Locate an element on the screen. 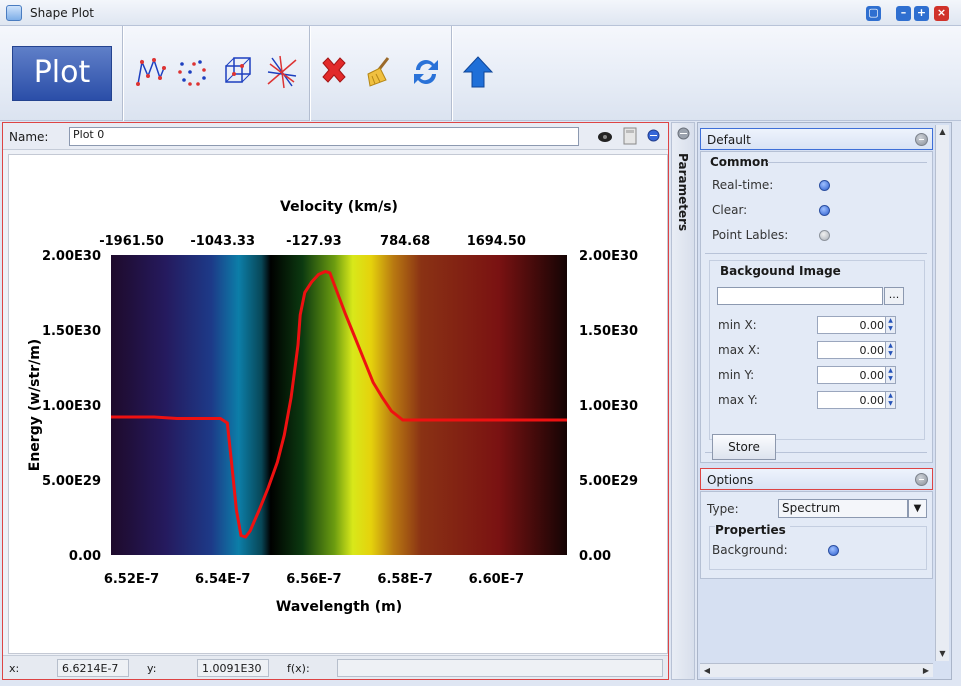 This screenshot has width=961, height=686. default-section-header: Default is located at coordinates (816, 139).